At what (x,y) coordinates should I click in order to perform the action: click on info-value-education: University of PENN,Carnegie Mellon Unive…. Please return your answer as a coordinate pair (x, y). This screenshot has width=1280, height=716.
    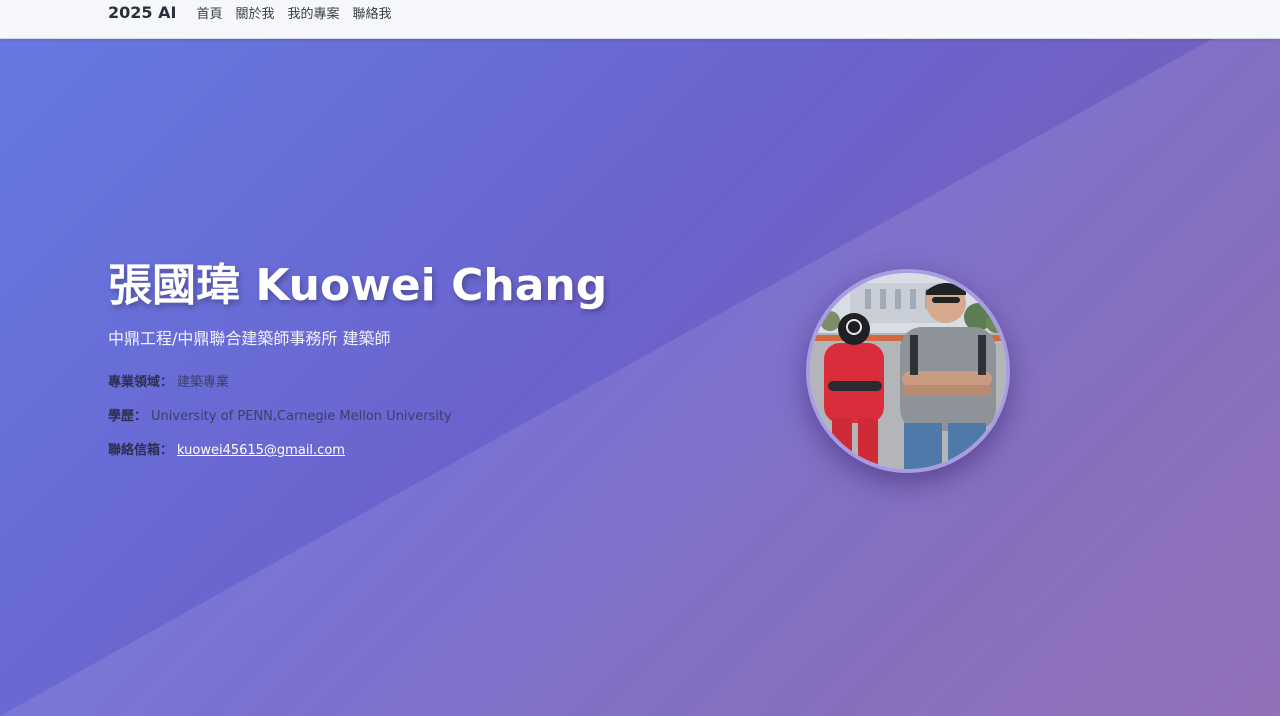
    Looking at the image, I should click on (301, 416).